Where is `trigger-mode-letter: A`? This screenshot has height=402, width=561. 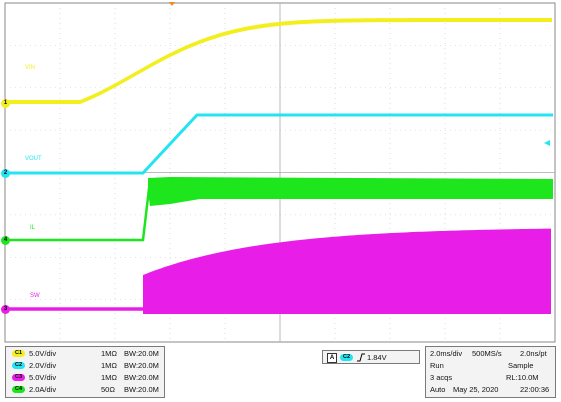 trigger-mode-letter: A is located at coordinates (332, 358).